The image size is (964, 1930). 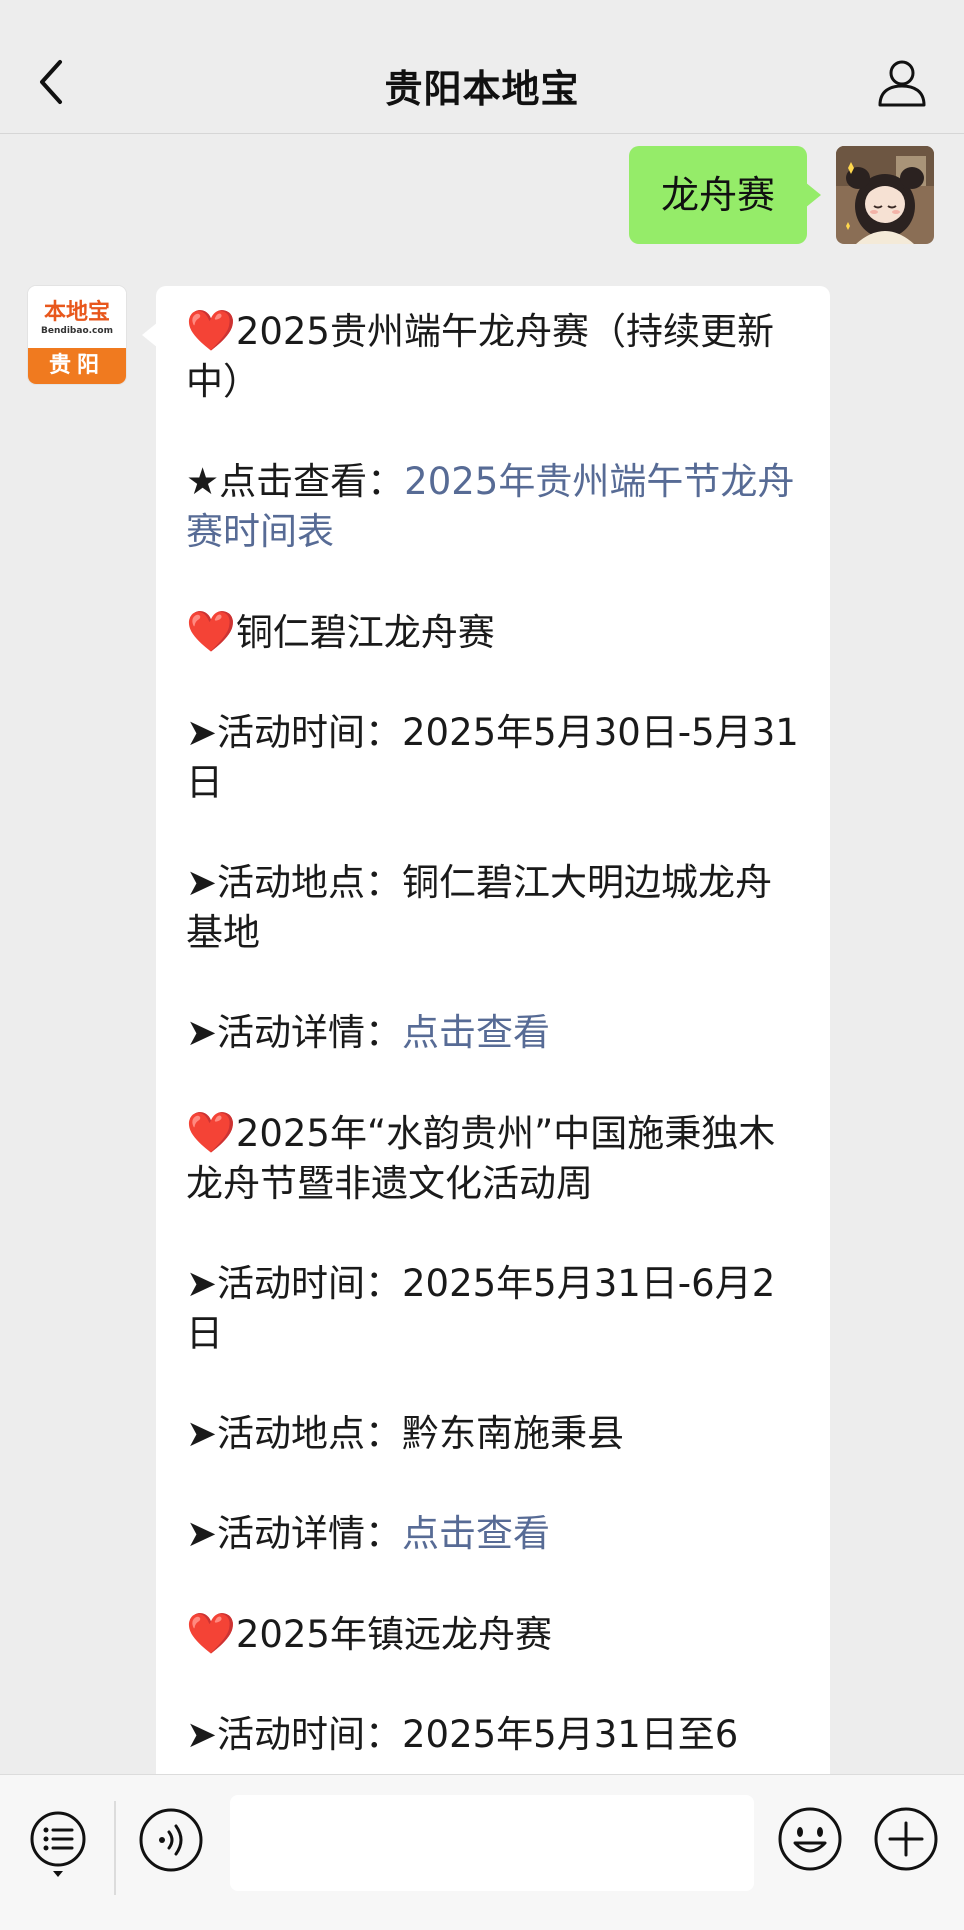 I want to click on outgoing-message-bubble: 龙舟赛, so click(x=725, y=195).